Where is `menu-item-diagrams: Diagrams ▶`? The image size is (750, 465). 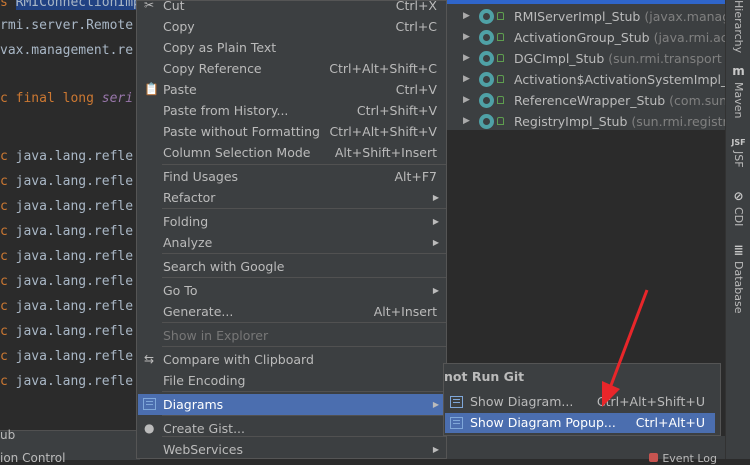 menu-item-diagrams: Diagrams ▶ is located at coordinates (292, 404).